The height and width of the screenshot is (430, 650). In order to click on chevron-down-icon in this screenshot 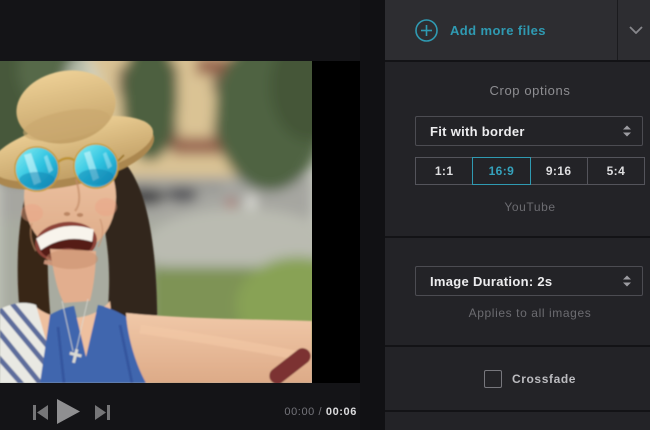, I will do `click(635, 30)`.